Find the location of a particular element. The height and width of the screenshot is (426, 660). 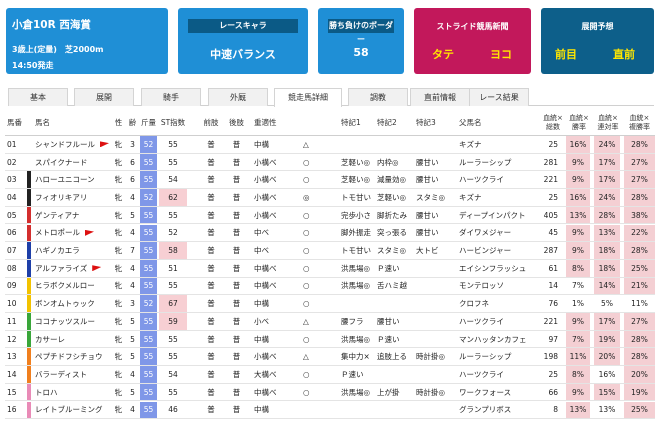

tab-gaikyu: 外厩 is located at coordinates (238, 97).